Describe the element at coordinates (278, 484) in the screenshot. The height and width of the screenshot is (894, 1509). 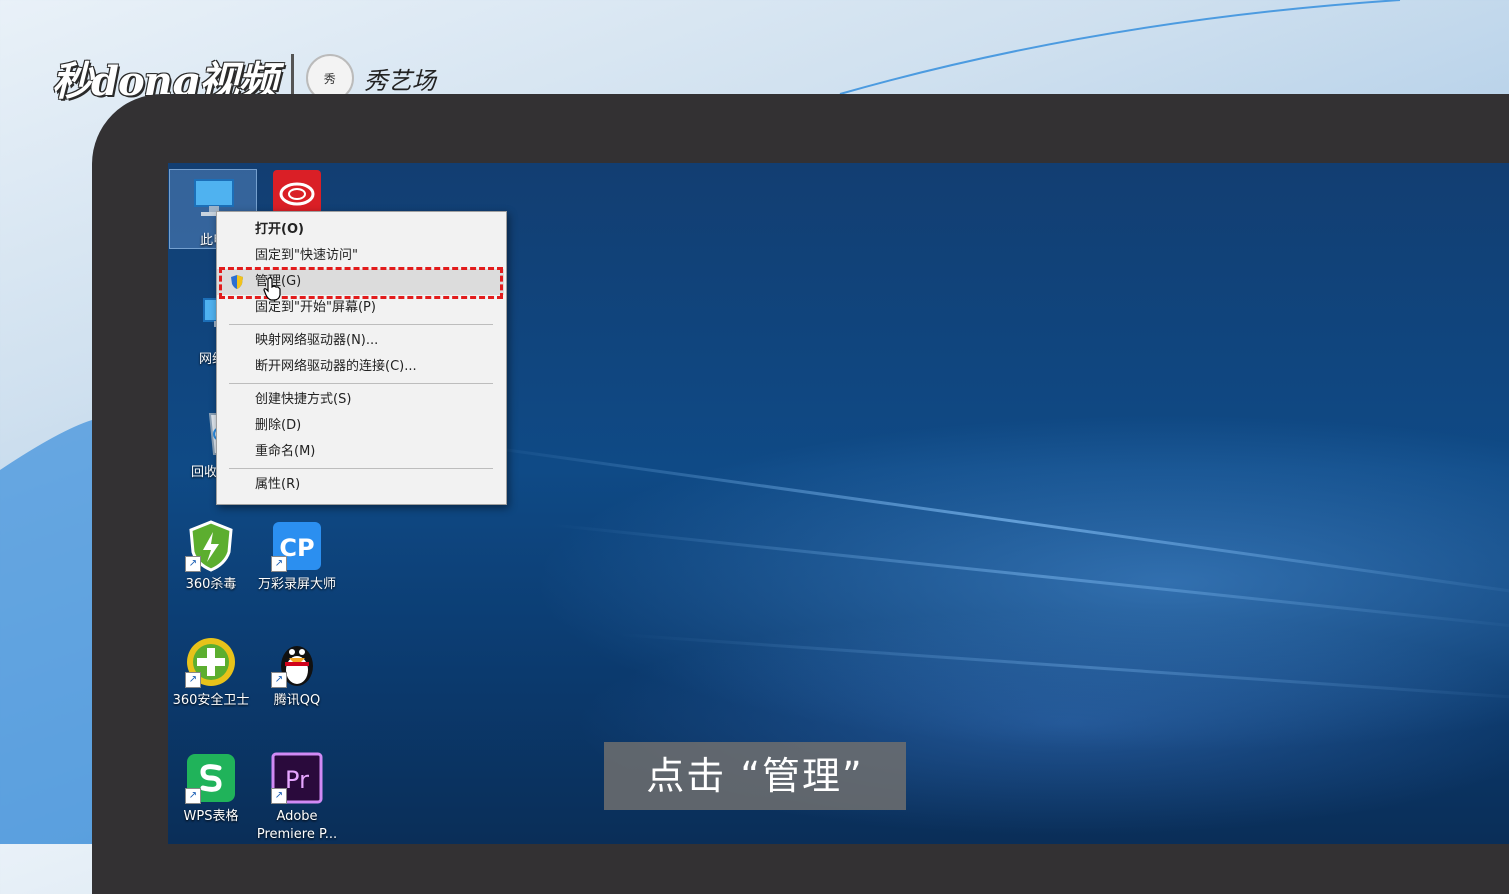
I see `menu-item-label: 属性(R)` at that location.